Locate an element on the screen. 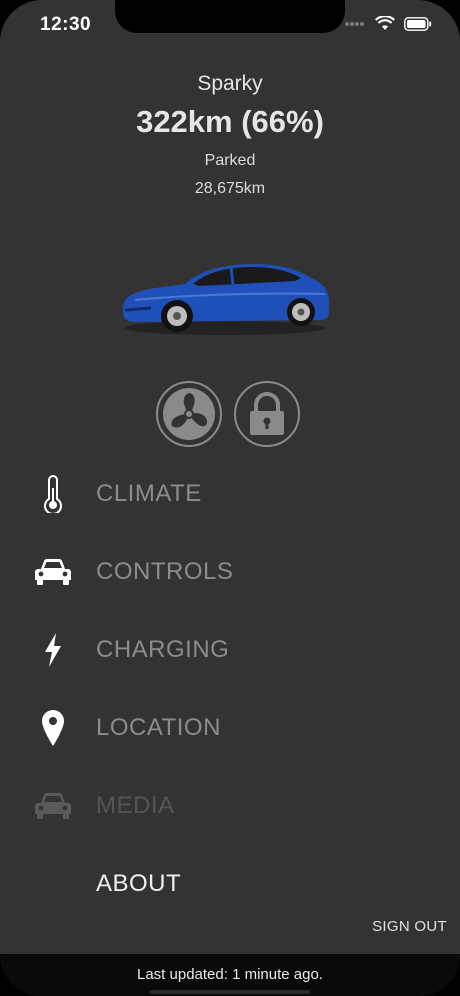 This screenshot has height=996, width=460. menu-label-about: ABOUT is located at coordinates (139, 883).